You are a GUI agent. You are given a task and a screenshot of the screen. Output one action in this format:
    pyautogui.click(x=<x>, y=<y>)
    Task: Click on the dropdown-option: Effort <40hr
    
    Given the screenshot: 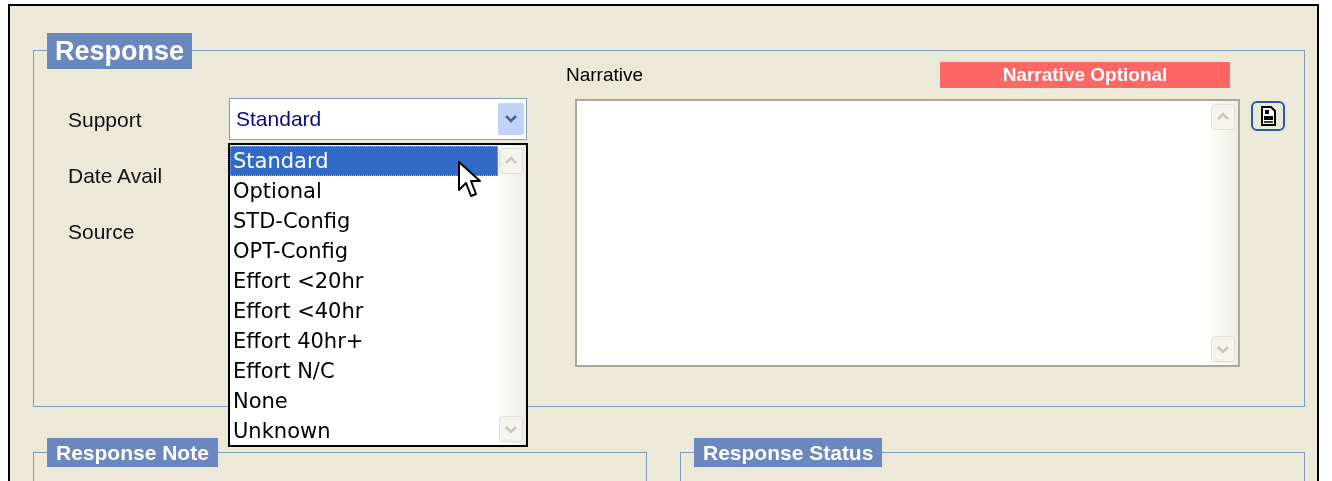 What is the action you would take?
    pyautogui.click(x=364, y=311)
    